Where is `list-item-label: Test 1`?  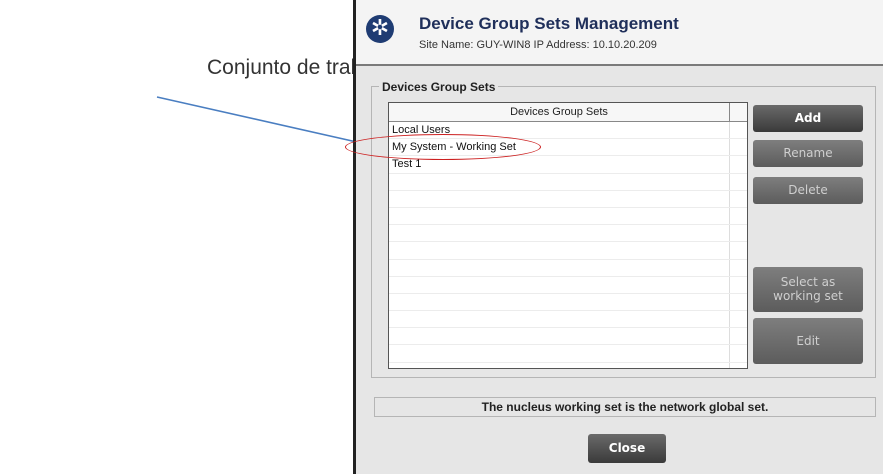
list-item-label: Test 1 is located at coordinates (407, 164).